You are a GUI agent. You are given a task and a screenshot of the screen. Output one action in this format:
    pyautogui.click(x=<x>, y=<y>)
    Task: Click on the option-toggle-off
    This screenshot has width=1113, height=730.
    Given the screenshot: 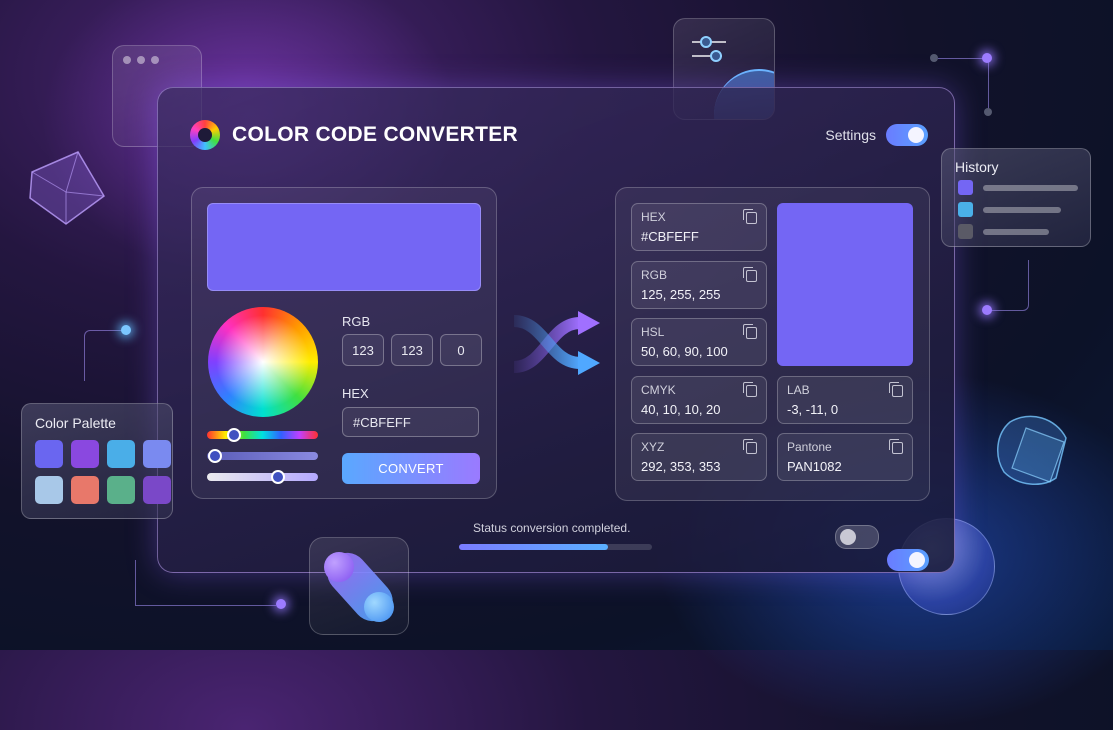 What is the action you would take?
    pyautogui.click(x=857, y=537)
    